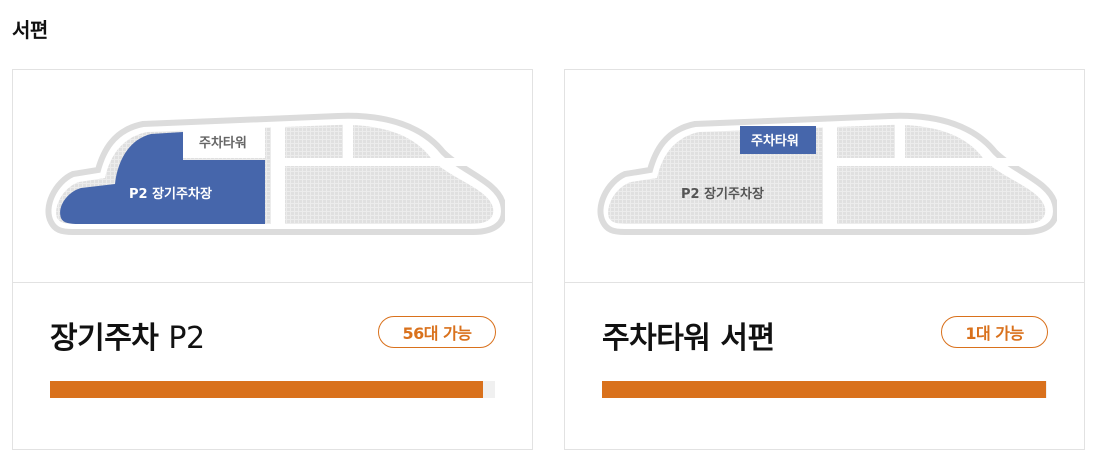 Image resolution: width=1105 pixels, height=466 pixels. What do you see at coordinates (688, 338) in the screenshot?
I see `lot-name-main: 주차타워 서편` at bounding box center [688, 338].